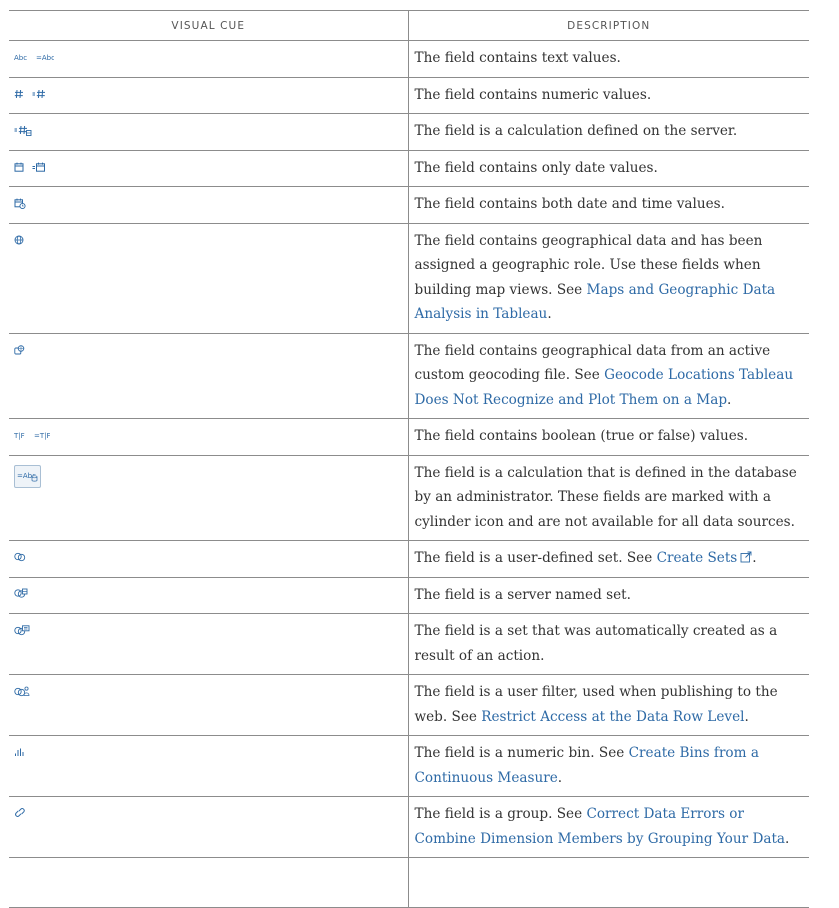 Image resolution: width=839 pixels, height=908 pixels. I want to click on description-text: The field is a server named set., so click(522, 594).